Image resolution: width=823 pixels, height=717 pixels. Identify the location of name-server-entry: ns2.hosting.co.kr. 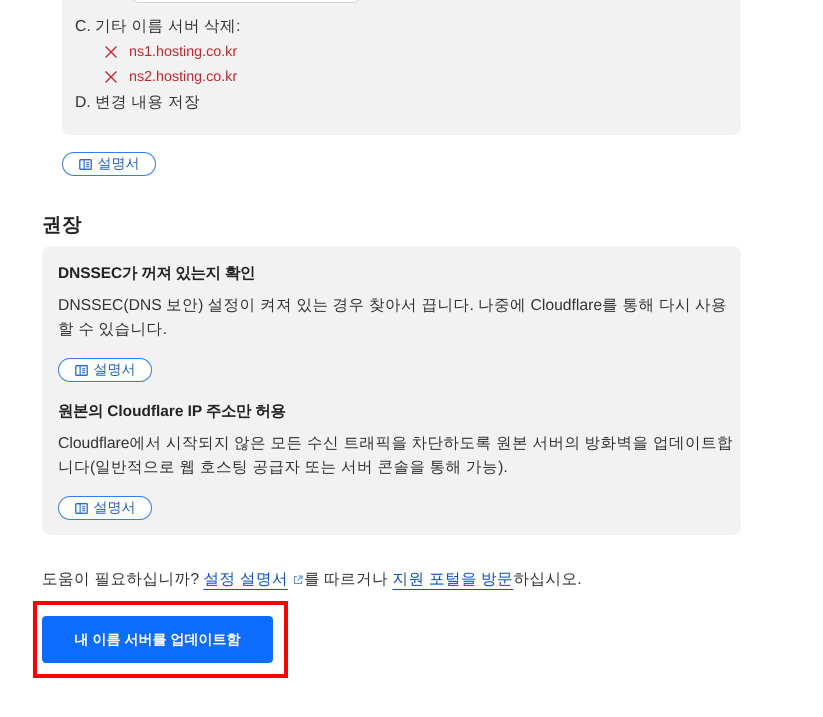
(183, 77).